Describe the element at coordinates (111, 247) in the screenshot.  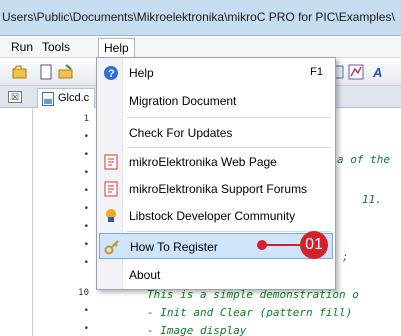
I see `key-icon` at that location.